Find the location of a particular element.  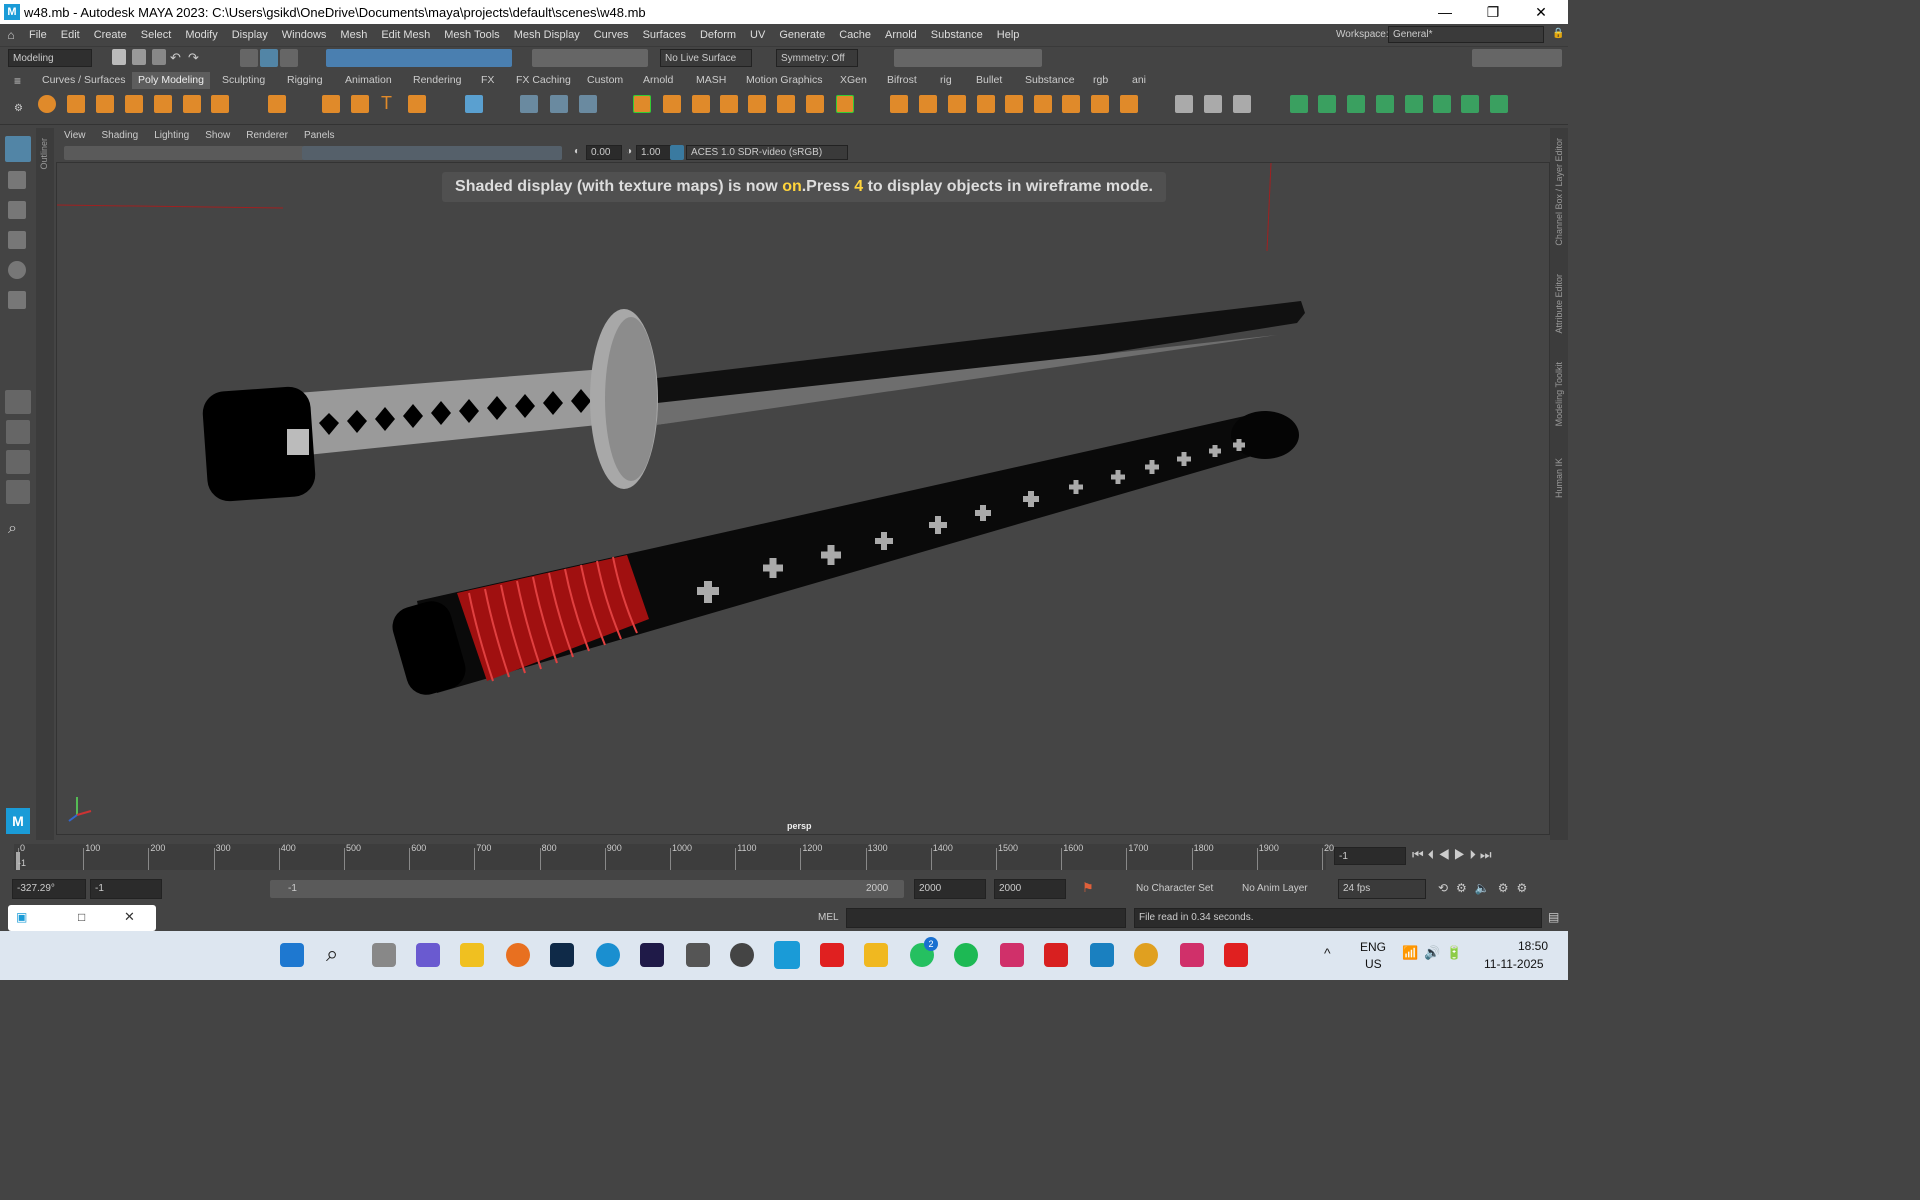

sew-uv-icon is located at coordinates (1499, 104).